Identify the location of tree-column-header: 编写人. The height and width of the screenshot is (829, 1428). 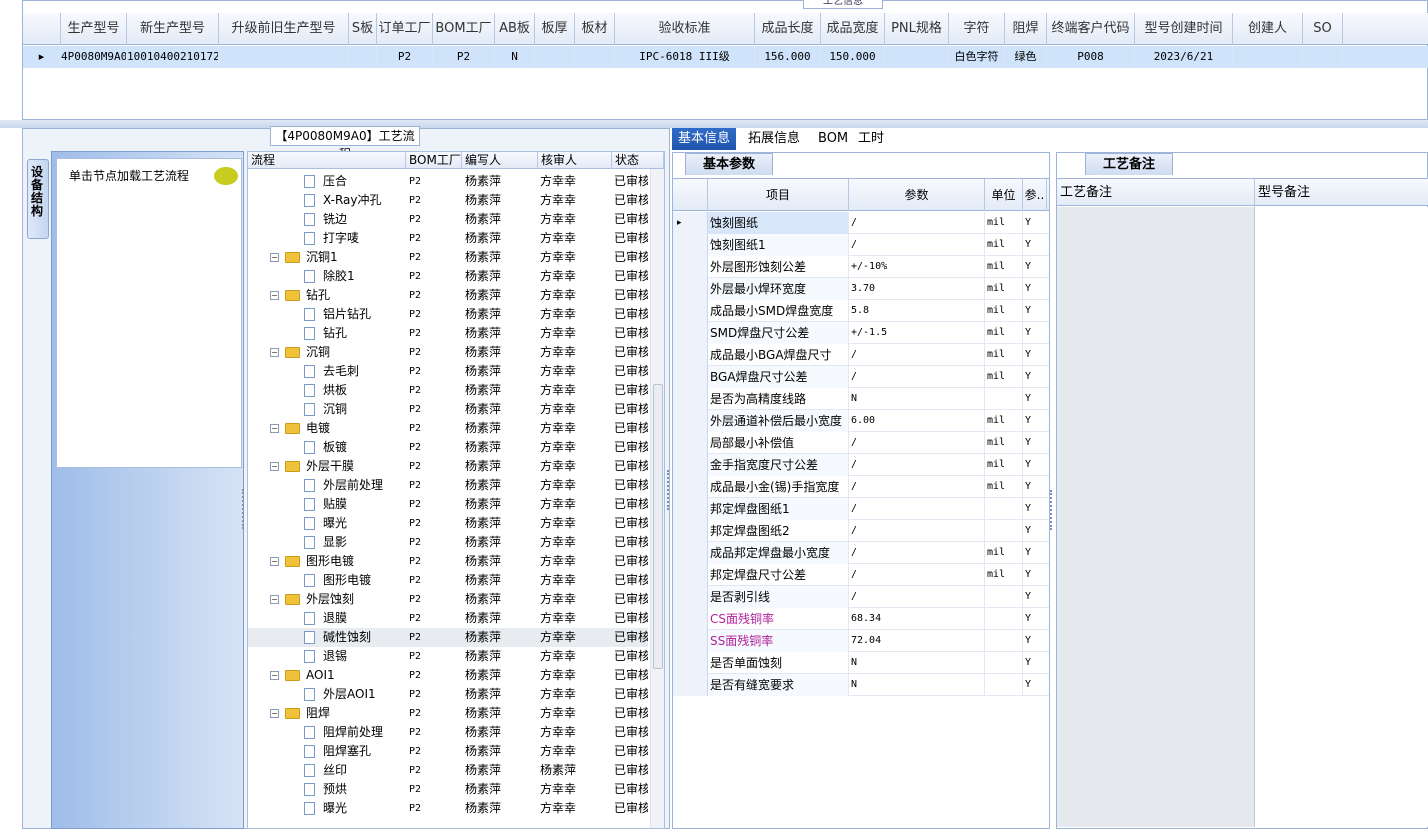
(500, 160).